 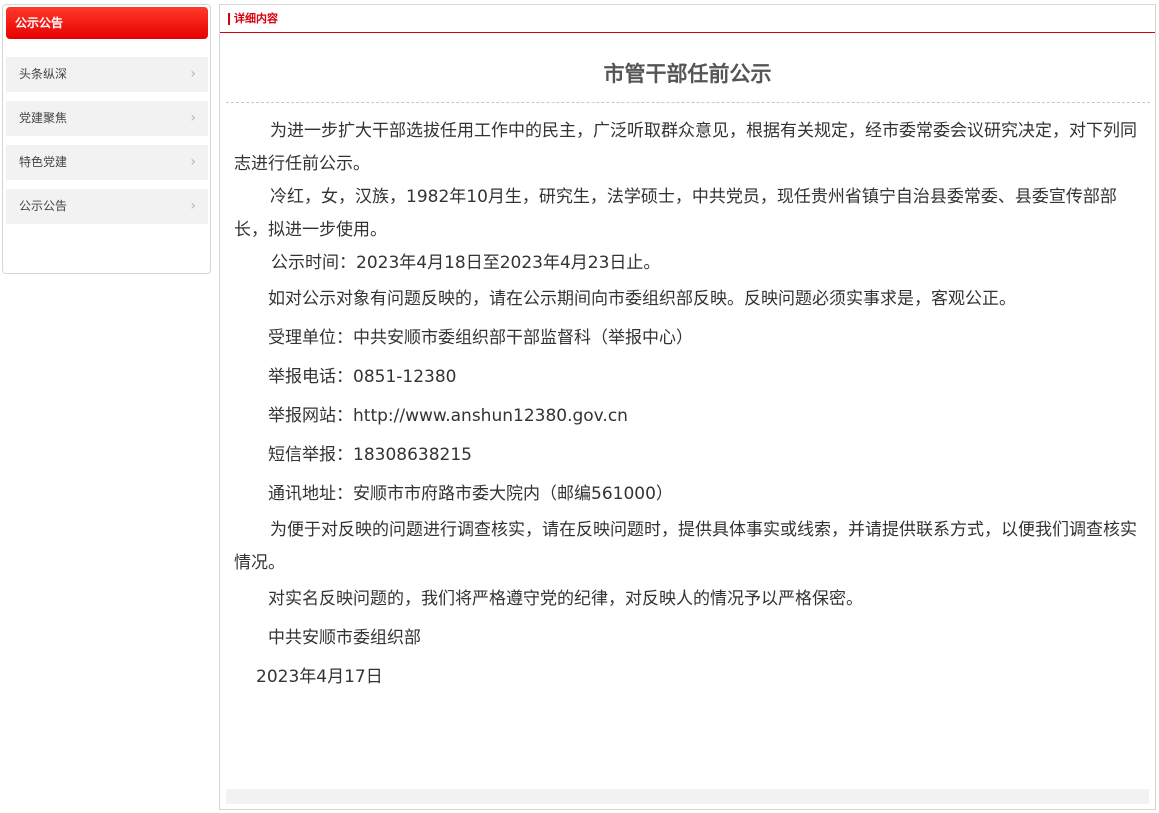 What do you see at coordinates (687, 19) in the screenshot?
I see `section-header: 详细内容` at bounding box center [687, 19].